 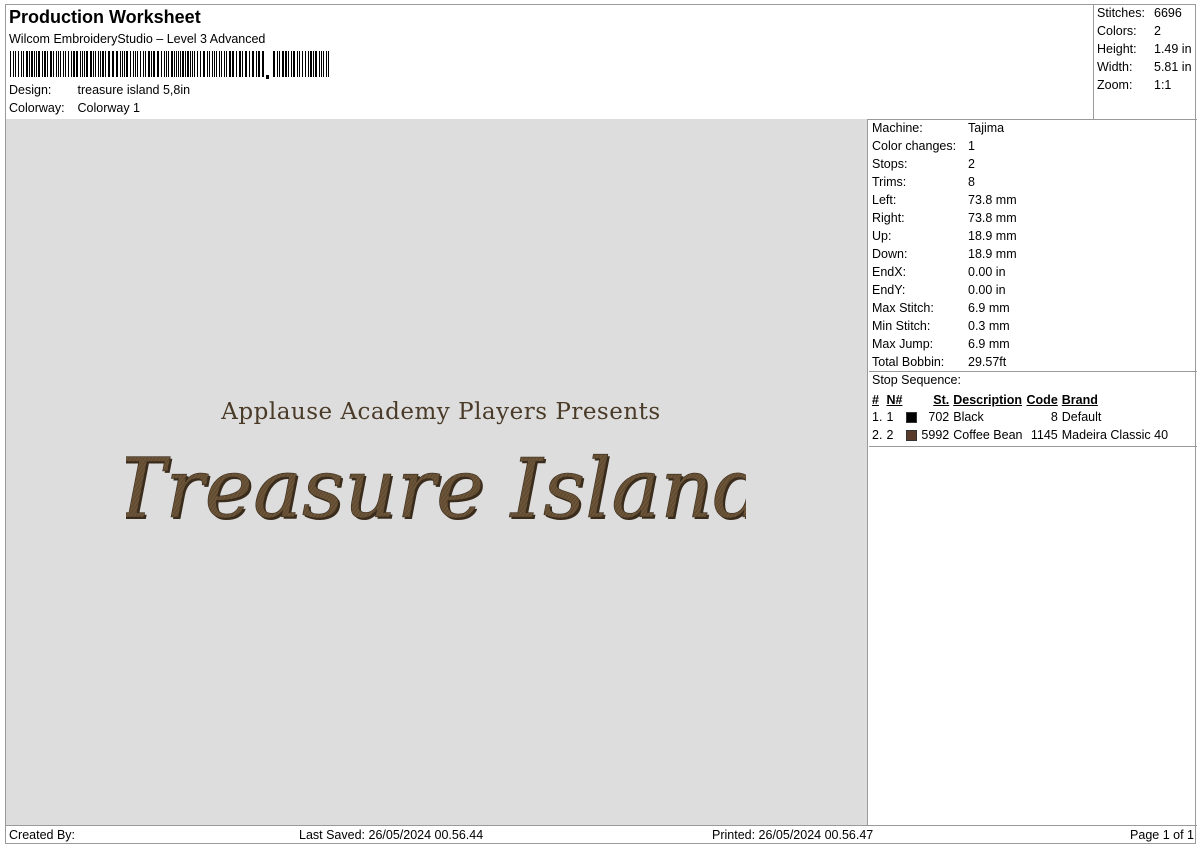 What do you see at coordinates (968, 417) in the screenshot?
I see `row-description: Black` at bounding box center [968, 417].